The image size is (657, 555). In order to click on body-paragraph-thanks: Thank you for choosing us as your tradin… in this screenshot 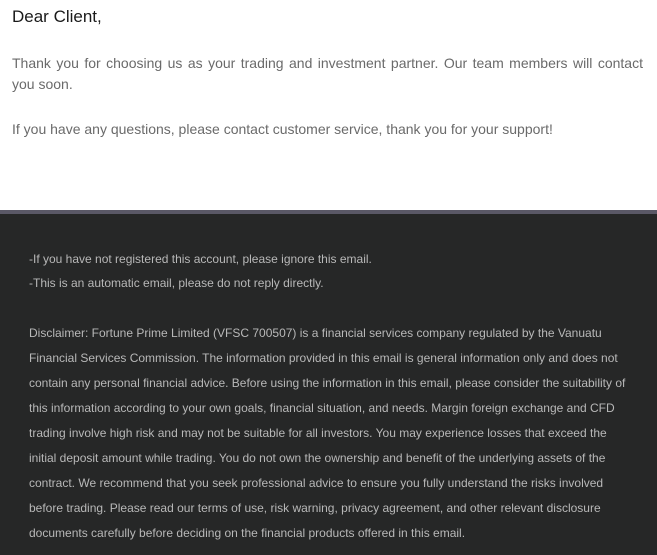, I will do `click(327, 73)`.